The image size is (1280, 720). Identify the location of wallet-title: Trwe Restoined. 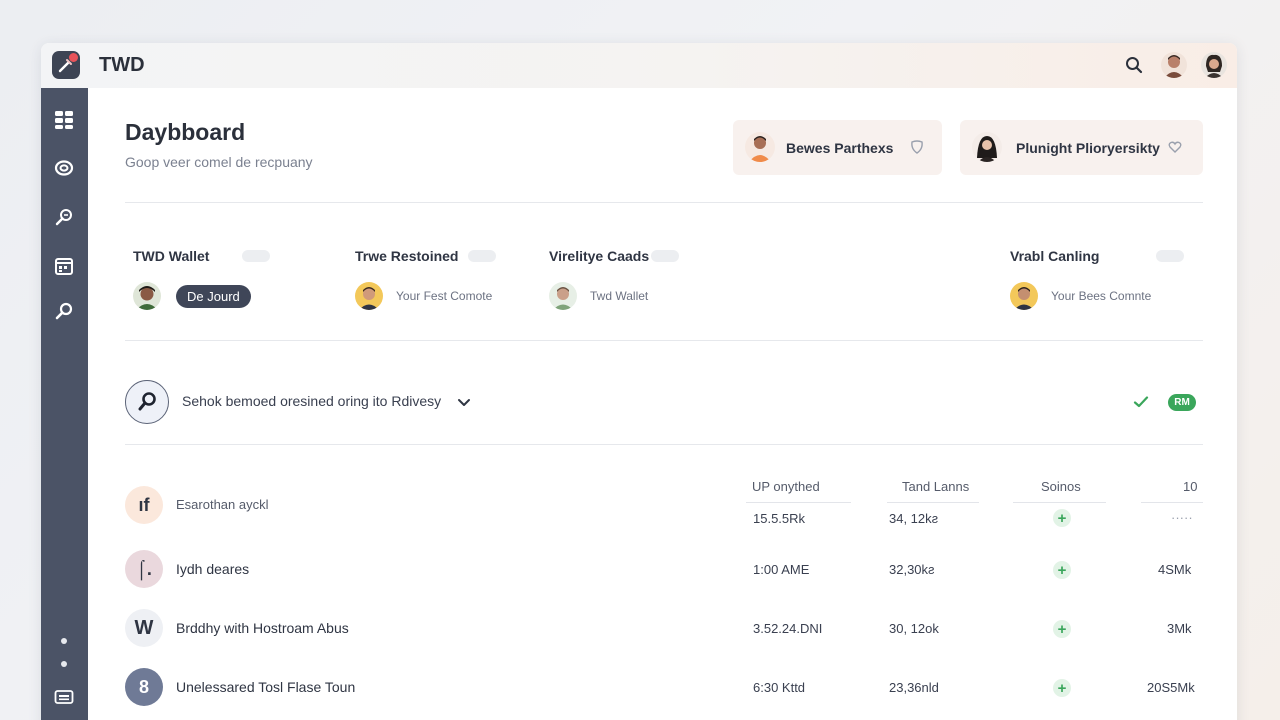
(407, 256).